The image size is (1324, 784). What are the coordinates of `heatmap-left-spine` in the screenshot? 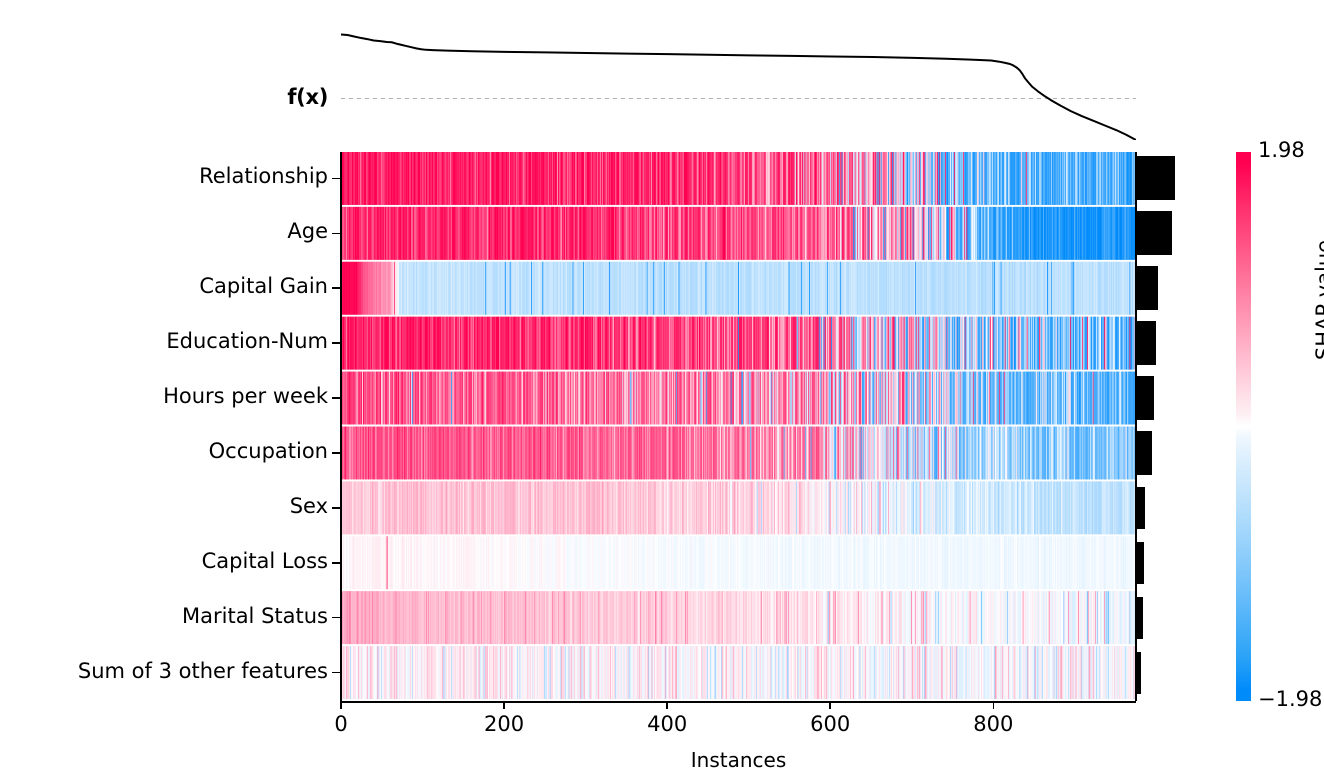 It's located at (341, 426).